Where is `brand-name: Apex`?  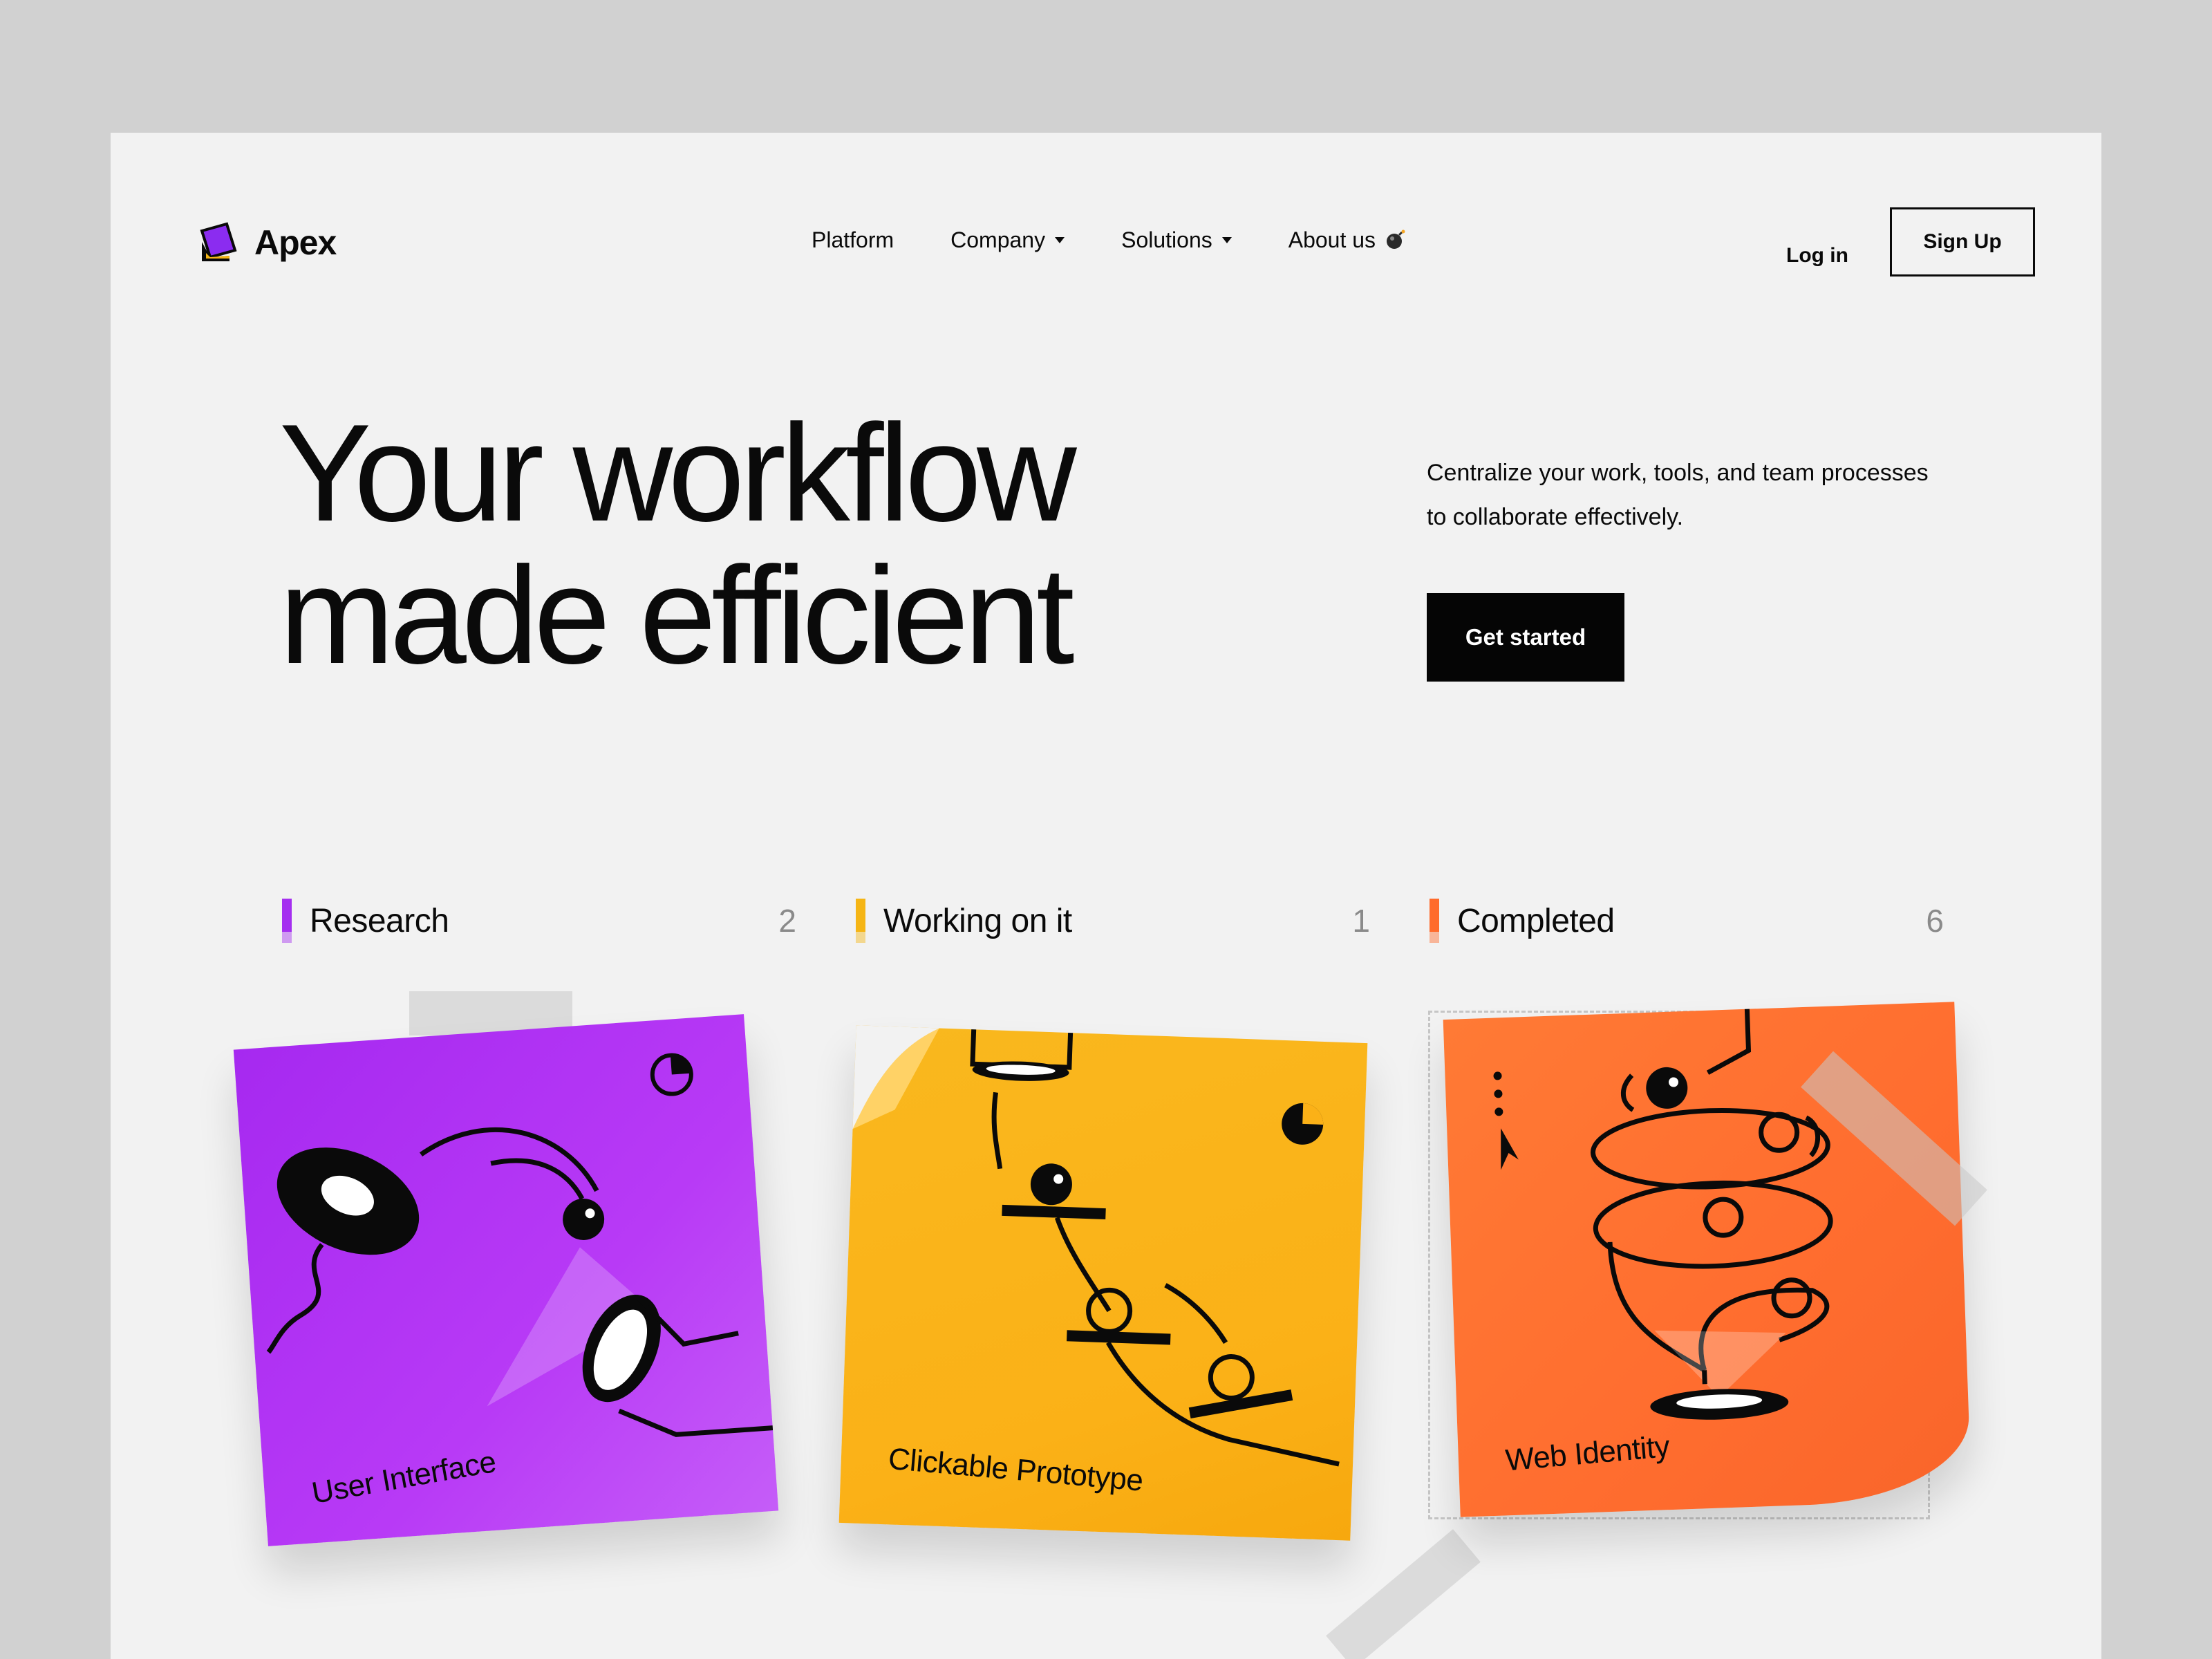
brand-name: Apex is located at coordinates (296, 242).